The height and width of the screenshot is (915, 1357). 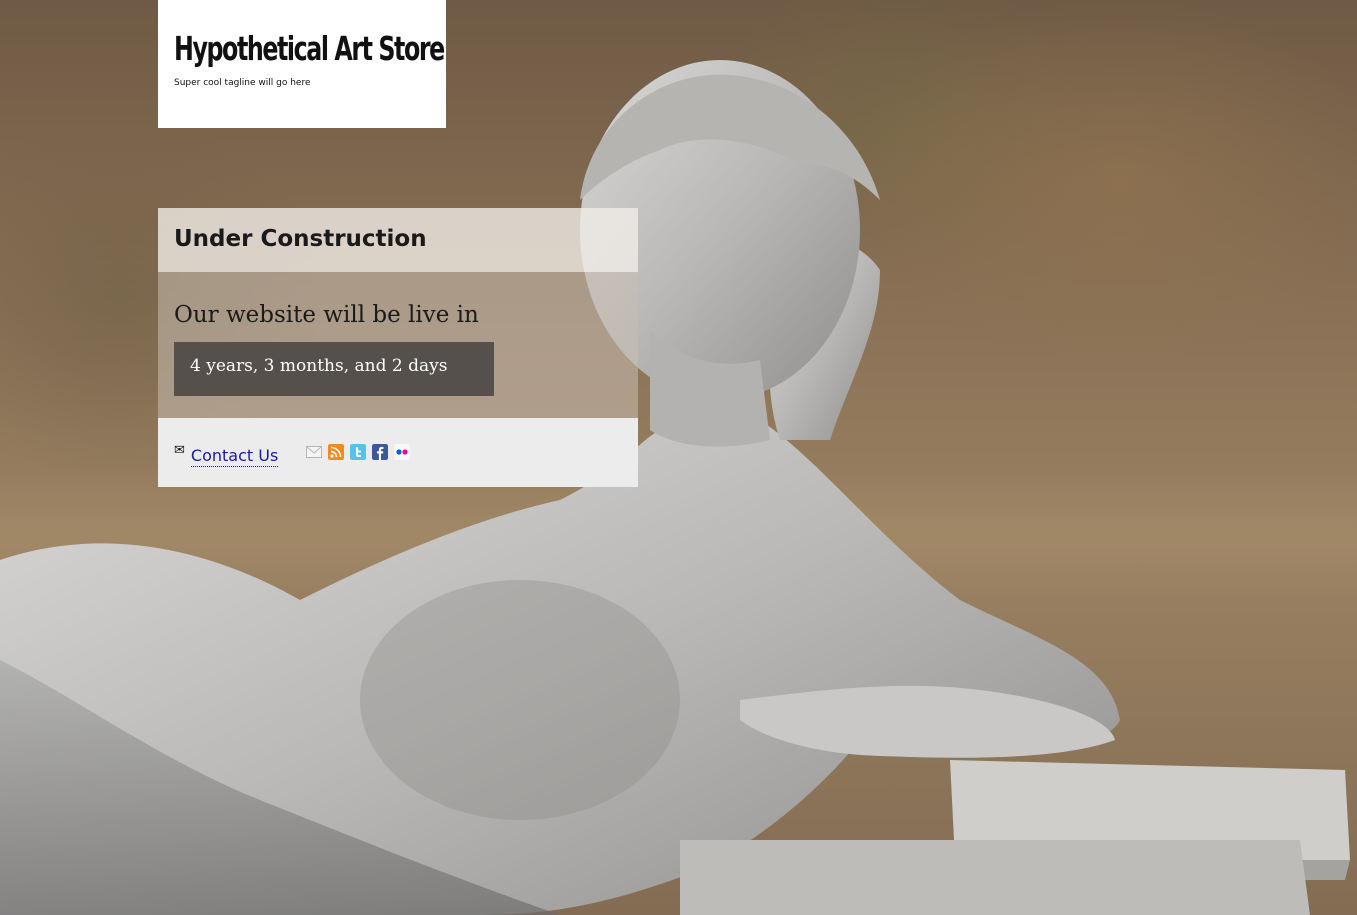 I want to click on envelope-icon: ✉, so click(x=179, y=449).